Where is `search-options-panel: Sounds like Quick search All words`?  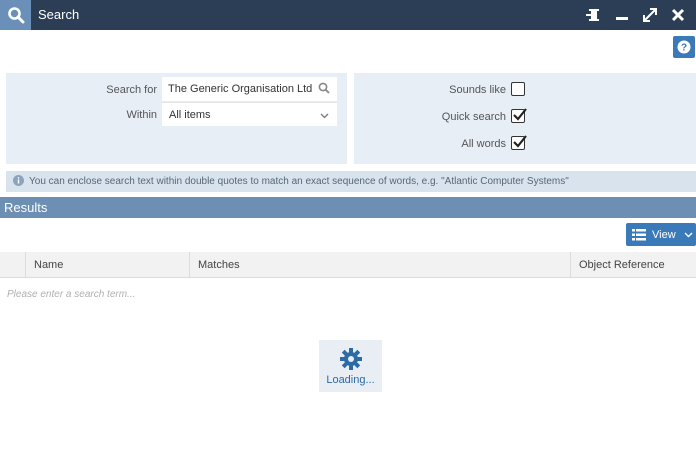
search-options-panel: Sounds like Quick search All words is located at coordinates (525, 118).